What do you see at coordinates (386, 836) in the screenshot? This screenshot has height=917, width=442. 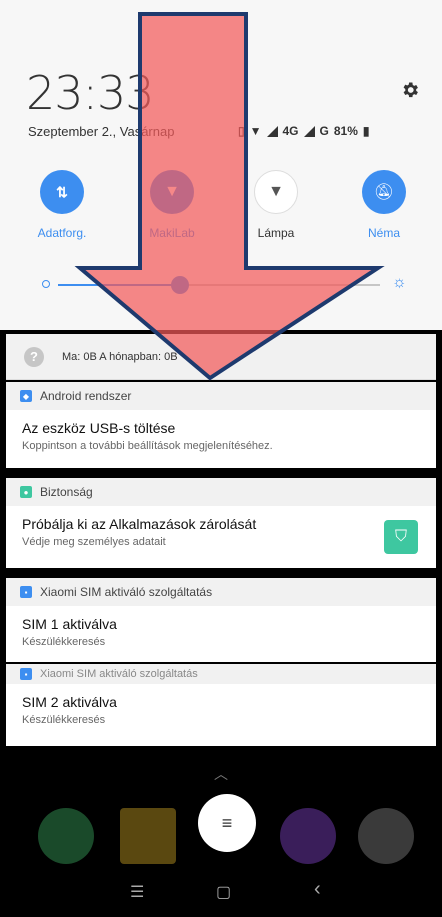 I see `camera-app-icon` at bounding box center [386, 836].